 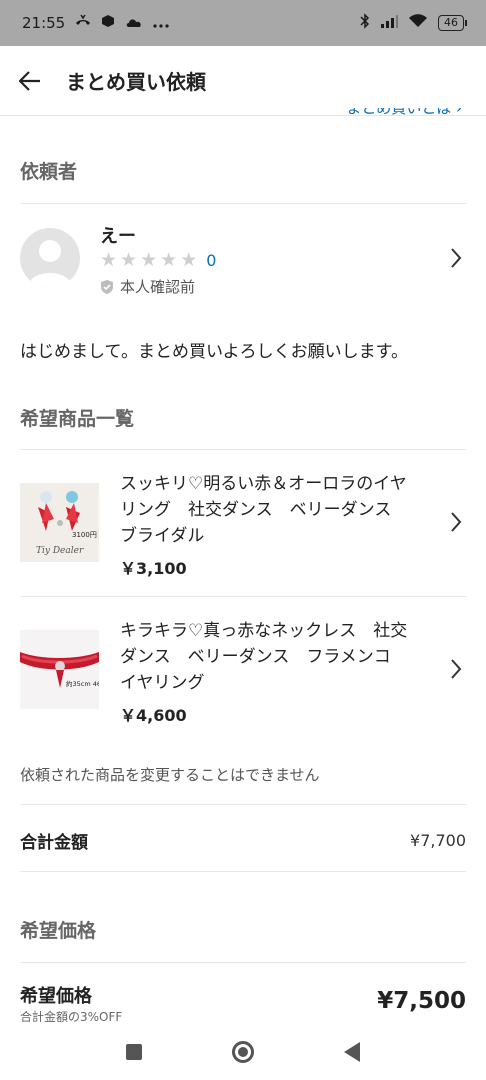 I want to click on recent-apps-icon, so click(x=134, y=1052).